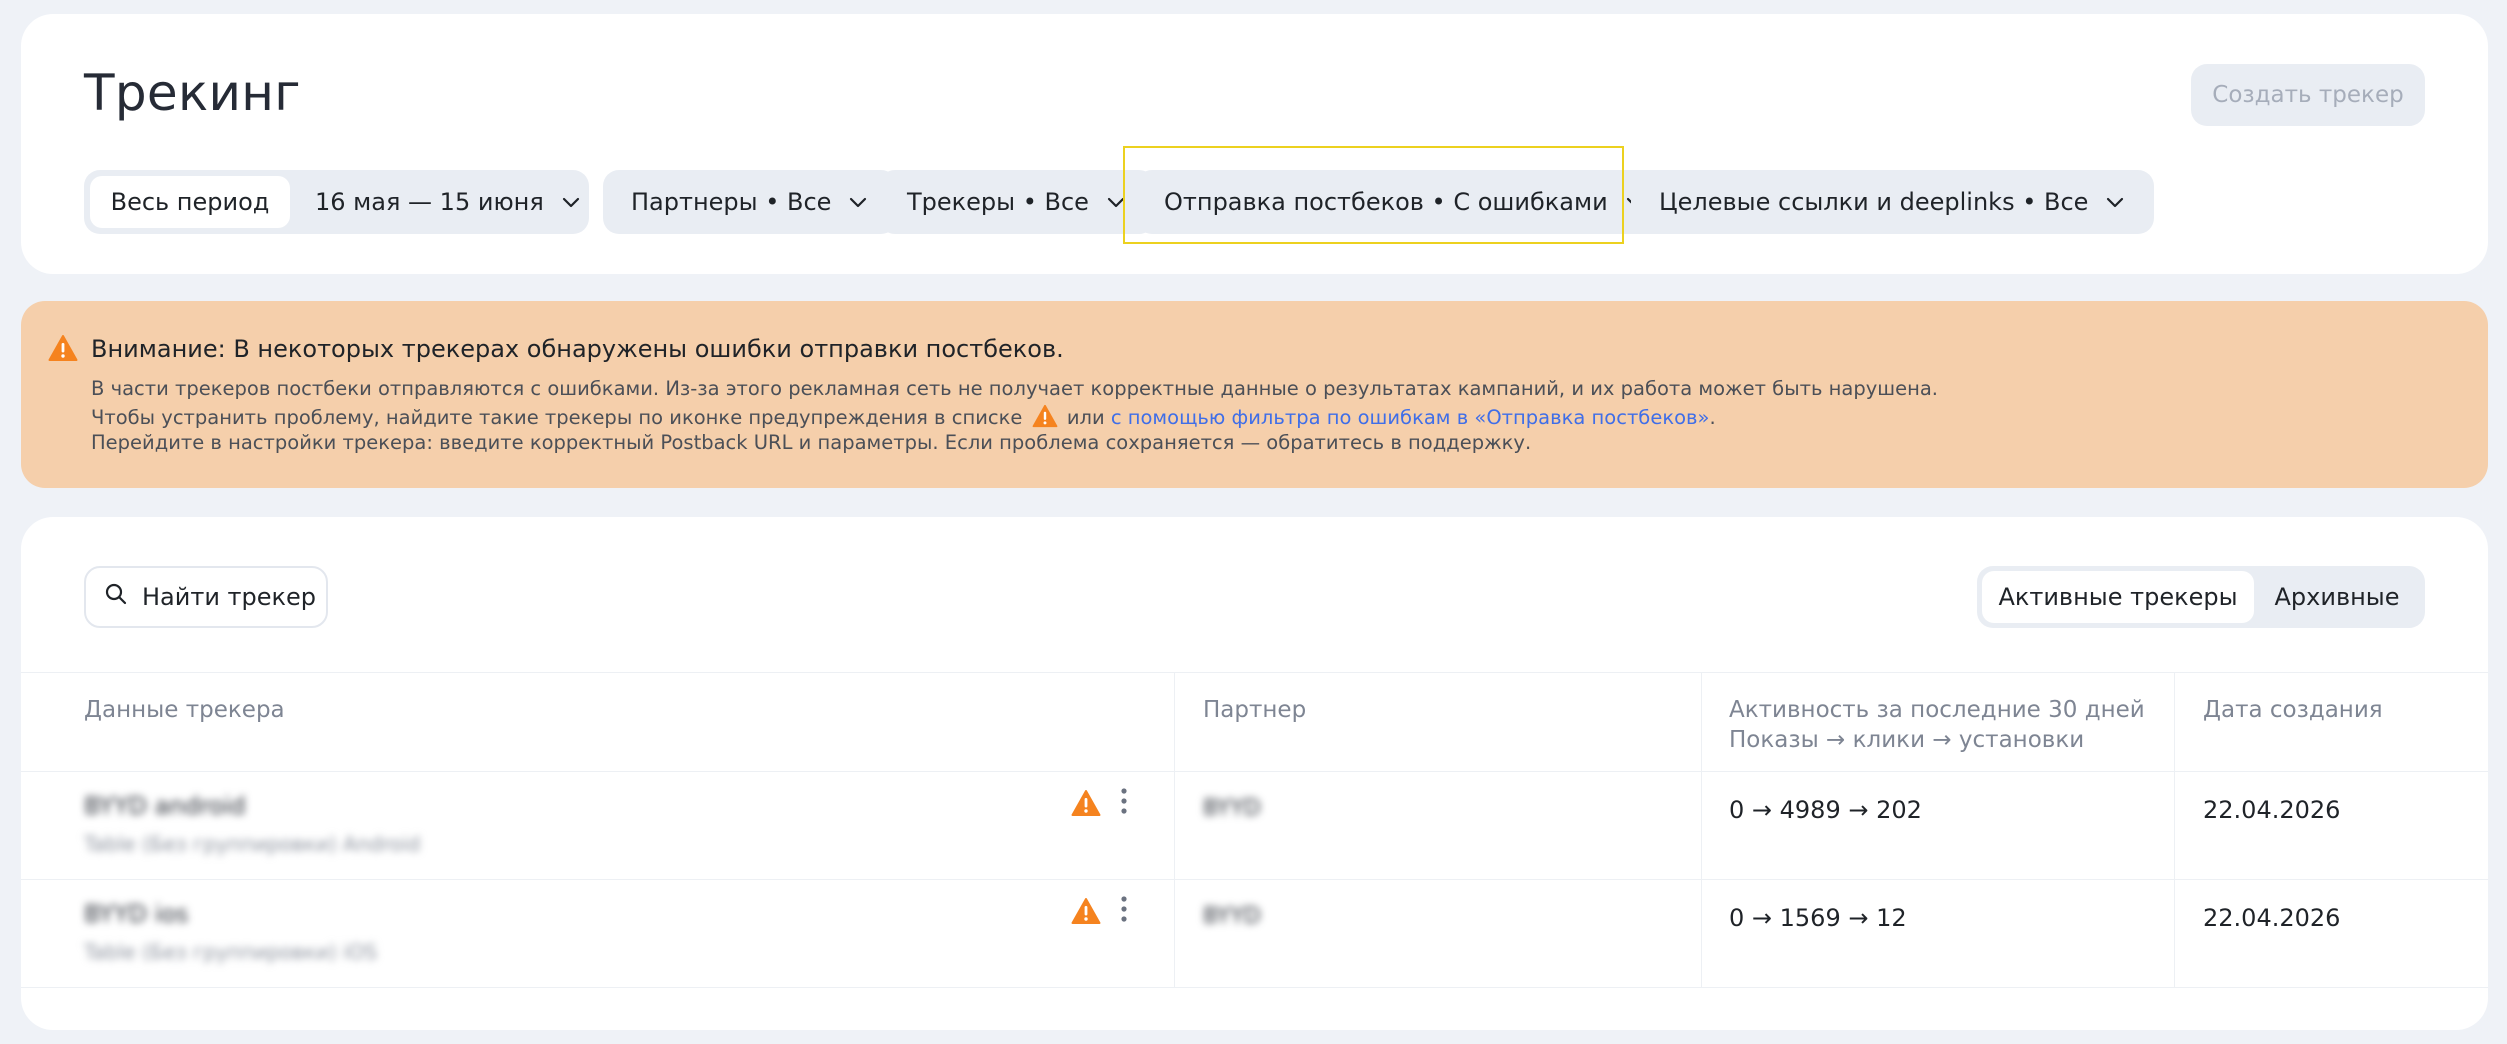  What do you see at coordinates (1874, 202) in the screenshot?
I see `links-filter-label: Целевые ссылки и deeplinks • Все` at bounding box center [1874, 202].